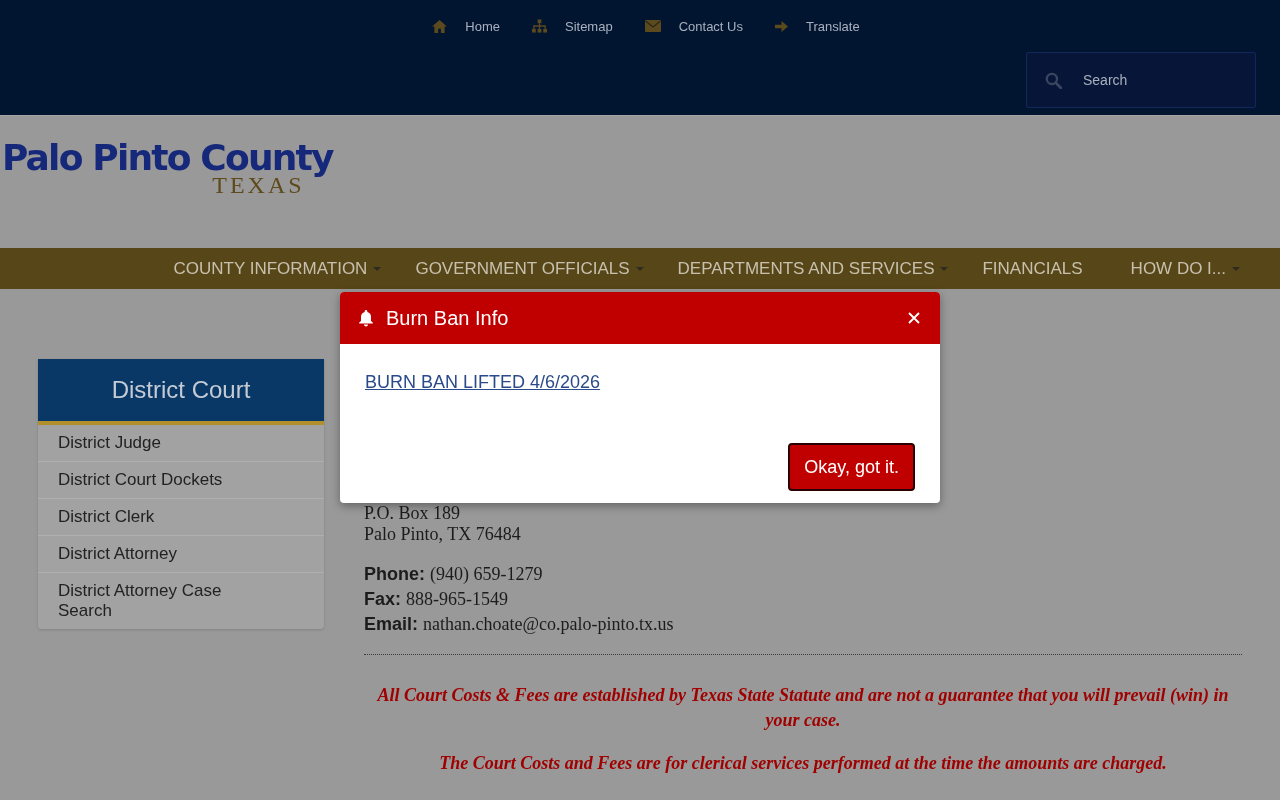  Describe the element at coordinates (1141, 80) in the screenshot. I see `search-field: Search` at that location.